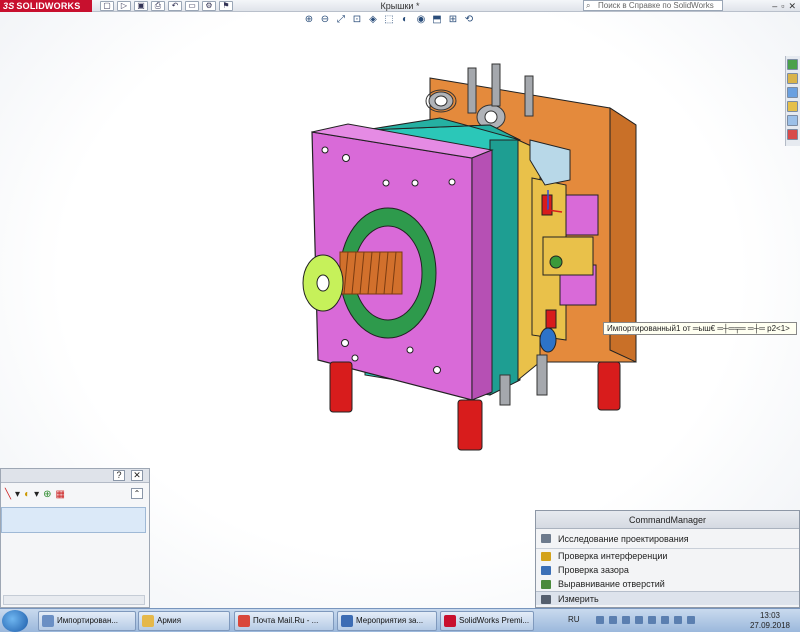 The height and width of the screenshot is (632, 800). What do you see at coordinates (792, 92) in the screenshot?
I see `file-explorer-icon` at bounding box center [792, 92].